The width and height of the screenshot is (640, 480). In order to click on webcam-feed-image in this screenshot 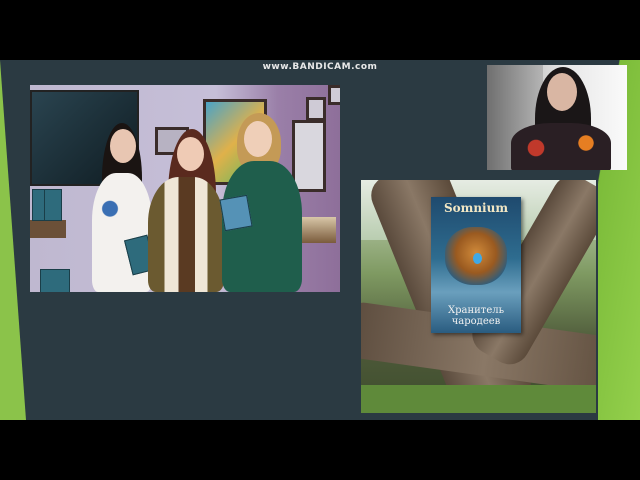, I will do `click(557, 117)`.